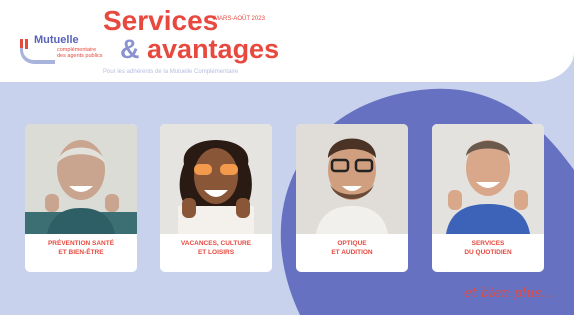  Describe the element at coordinates (488, 179) in the screenshot. I see `photo-man-blue-shirt` at that location.